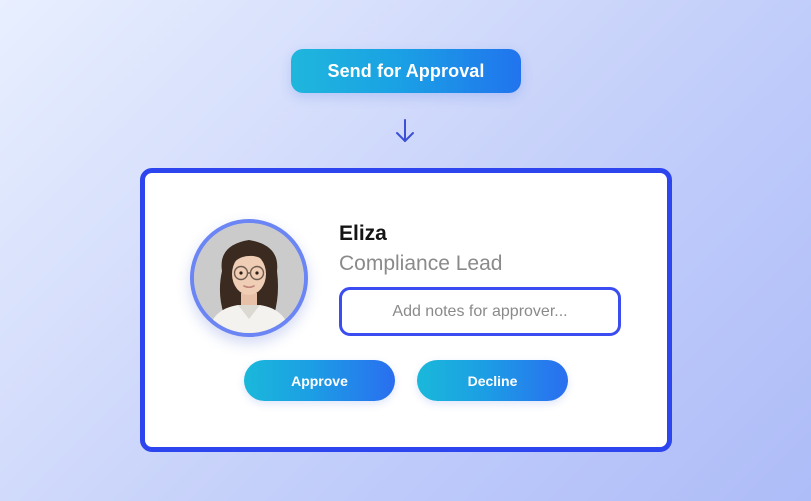  I want to click on profile-photo, so click(249, 278).